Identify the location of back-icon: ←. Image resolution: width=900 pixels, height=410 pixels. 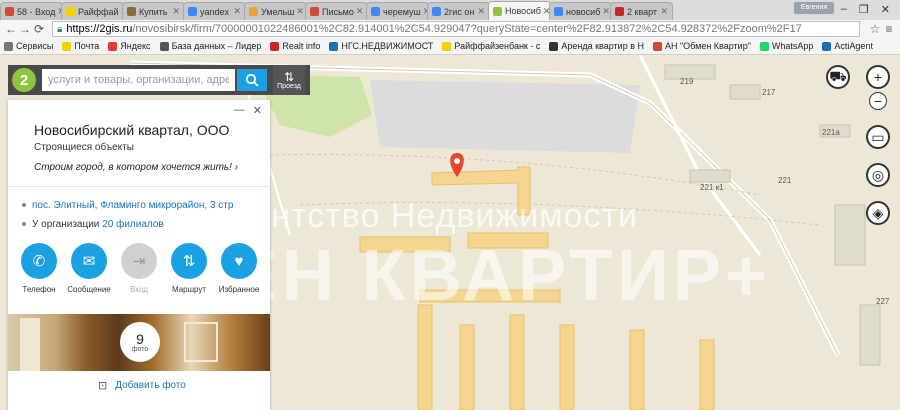
(11, 29).